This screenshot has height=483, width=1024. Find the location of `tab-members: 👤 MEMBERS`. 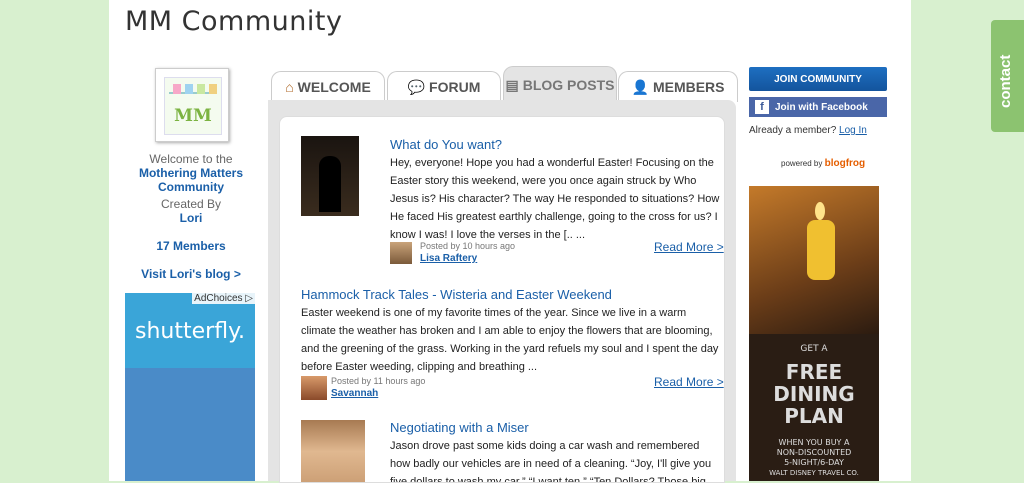

tab-members: 👤 MEMBERS is located at coordinates (678, 86).